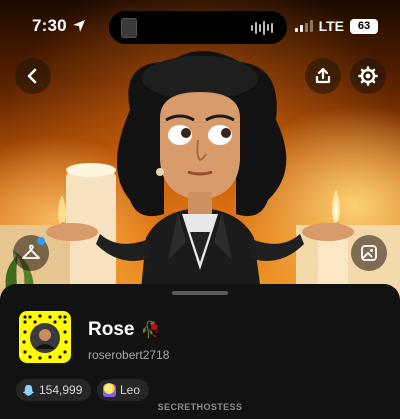 The image size is (400, 419). I want to click on chevron-left-icon, so click(32, 76).